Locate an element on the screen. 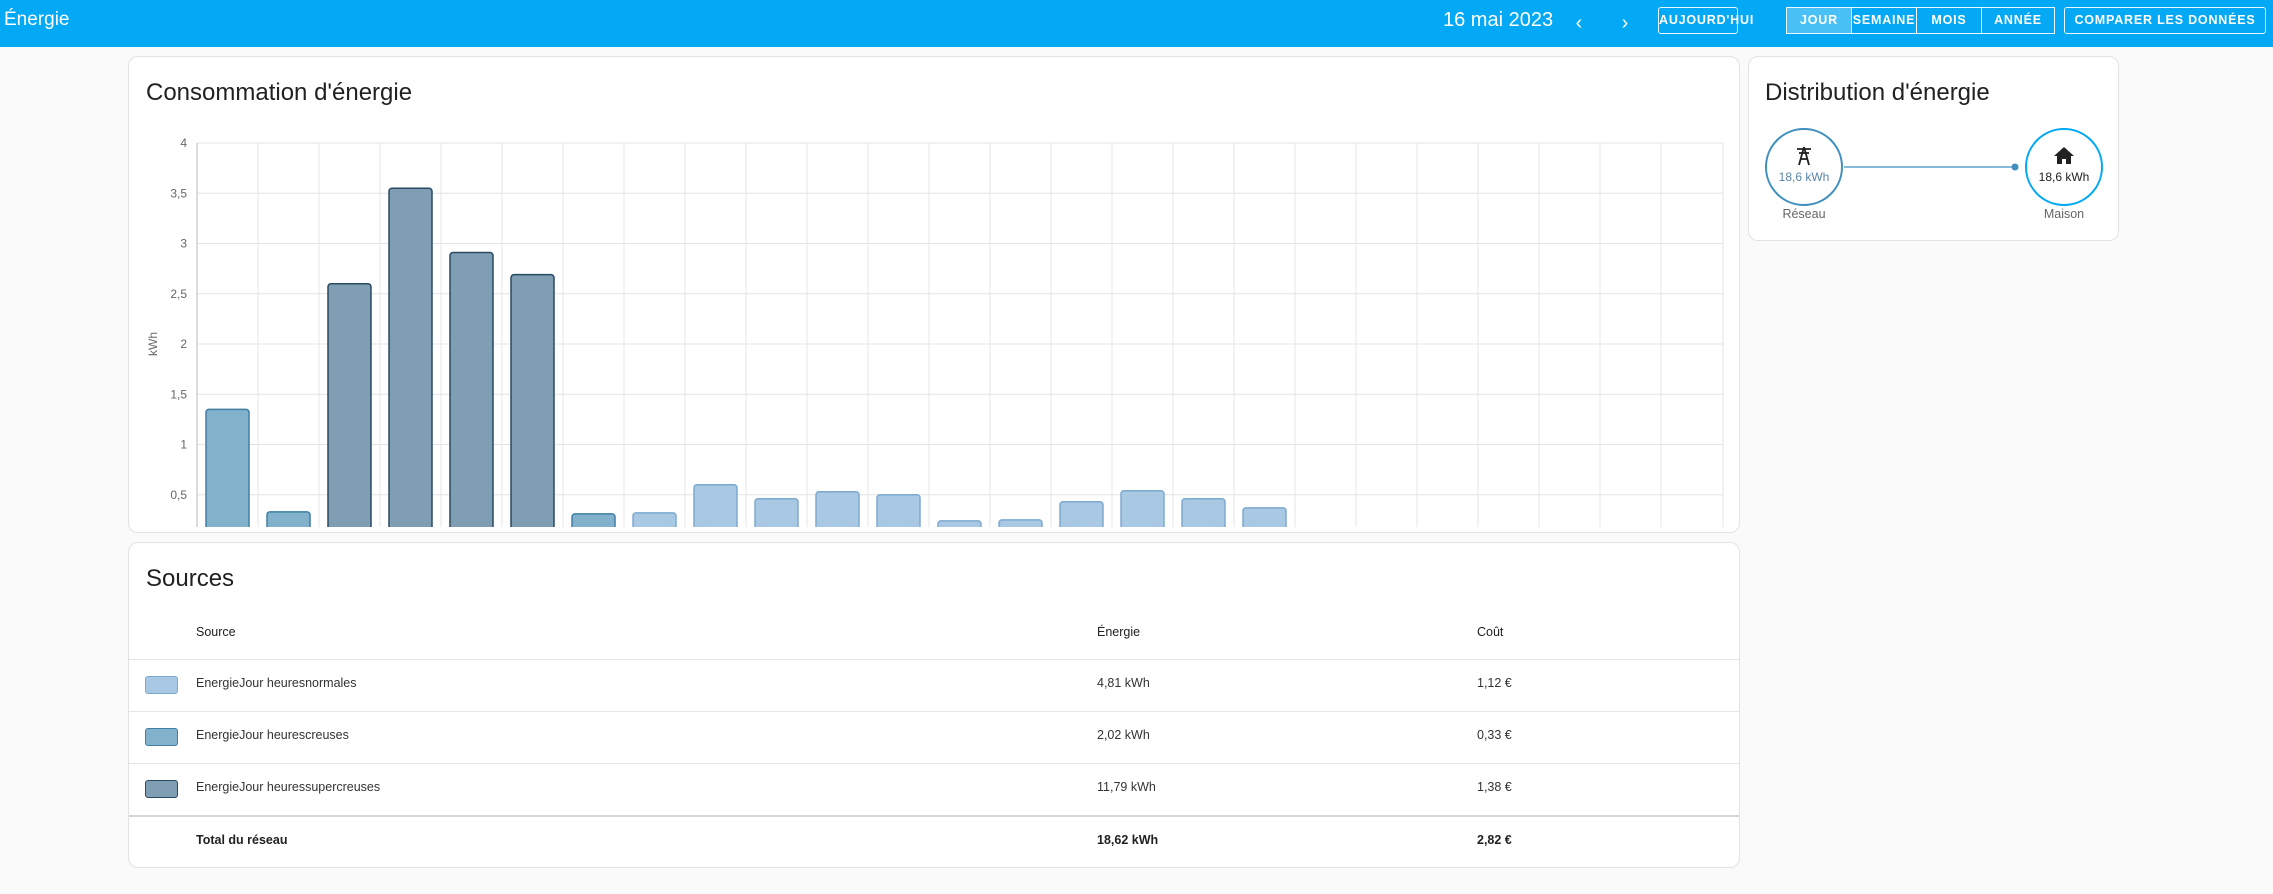 The image size is (2273, 894). period-month-button: MOIS is located at coordinates (1949, 20).